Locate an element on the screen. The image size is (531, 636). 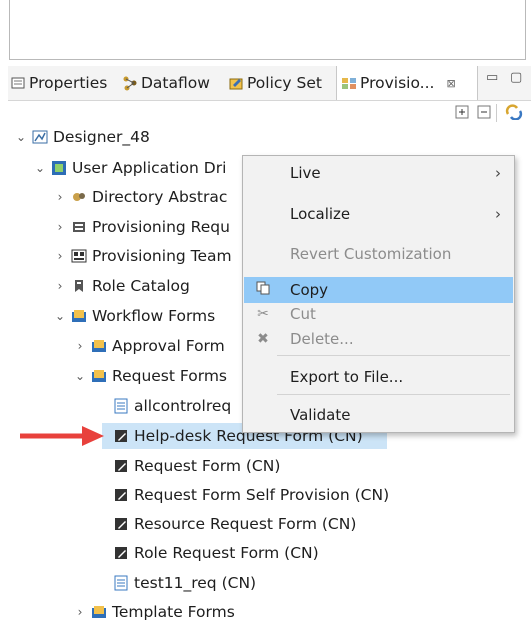
tree-node-test11-req: test11_req (CN) is located at coordinates (184, 583).